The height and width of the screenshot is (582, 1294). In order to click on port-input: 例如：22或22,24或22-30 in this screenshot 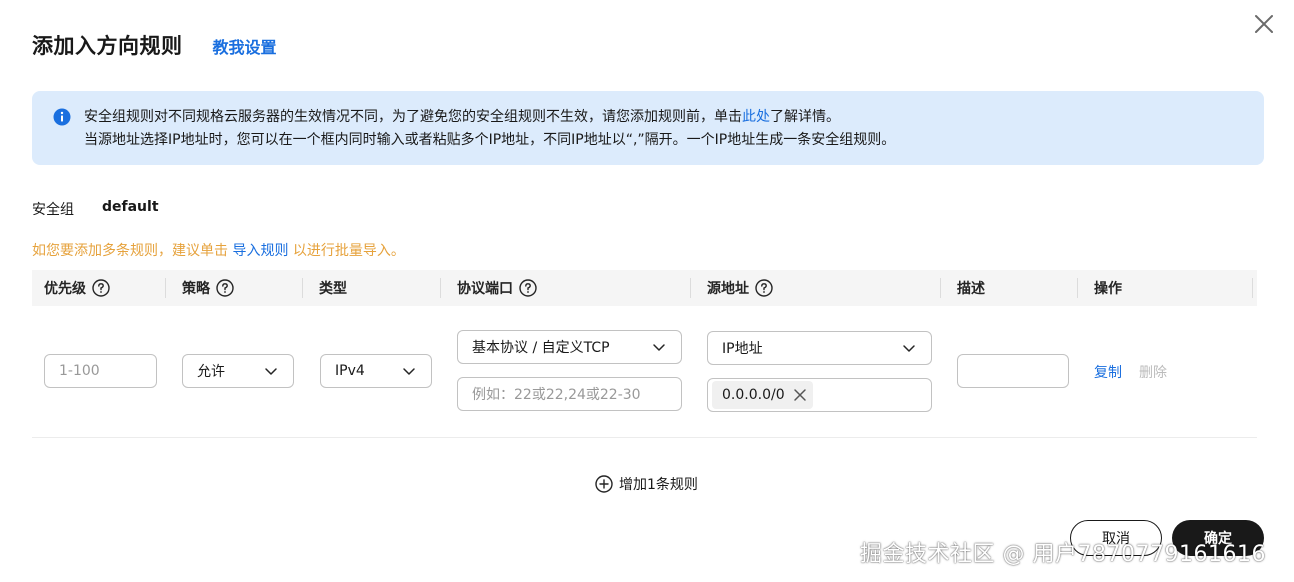, I will do `click(569, 394)`.